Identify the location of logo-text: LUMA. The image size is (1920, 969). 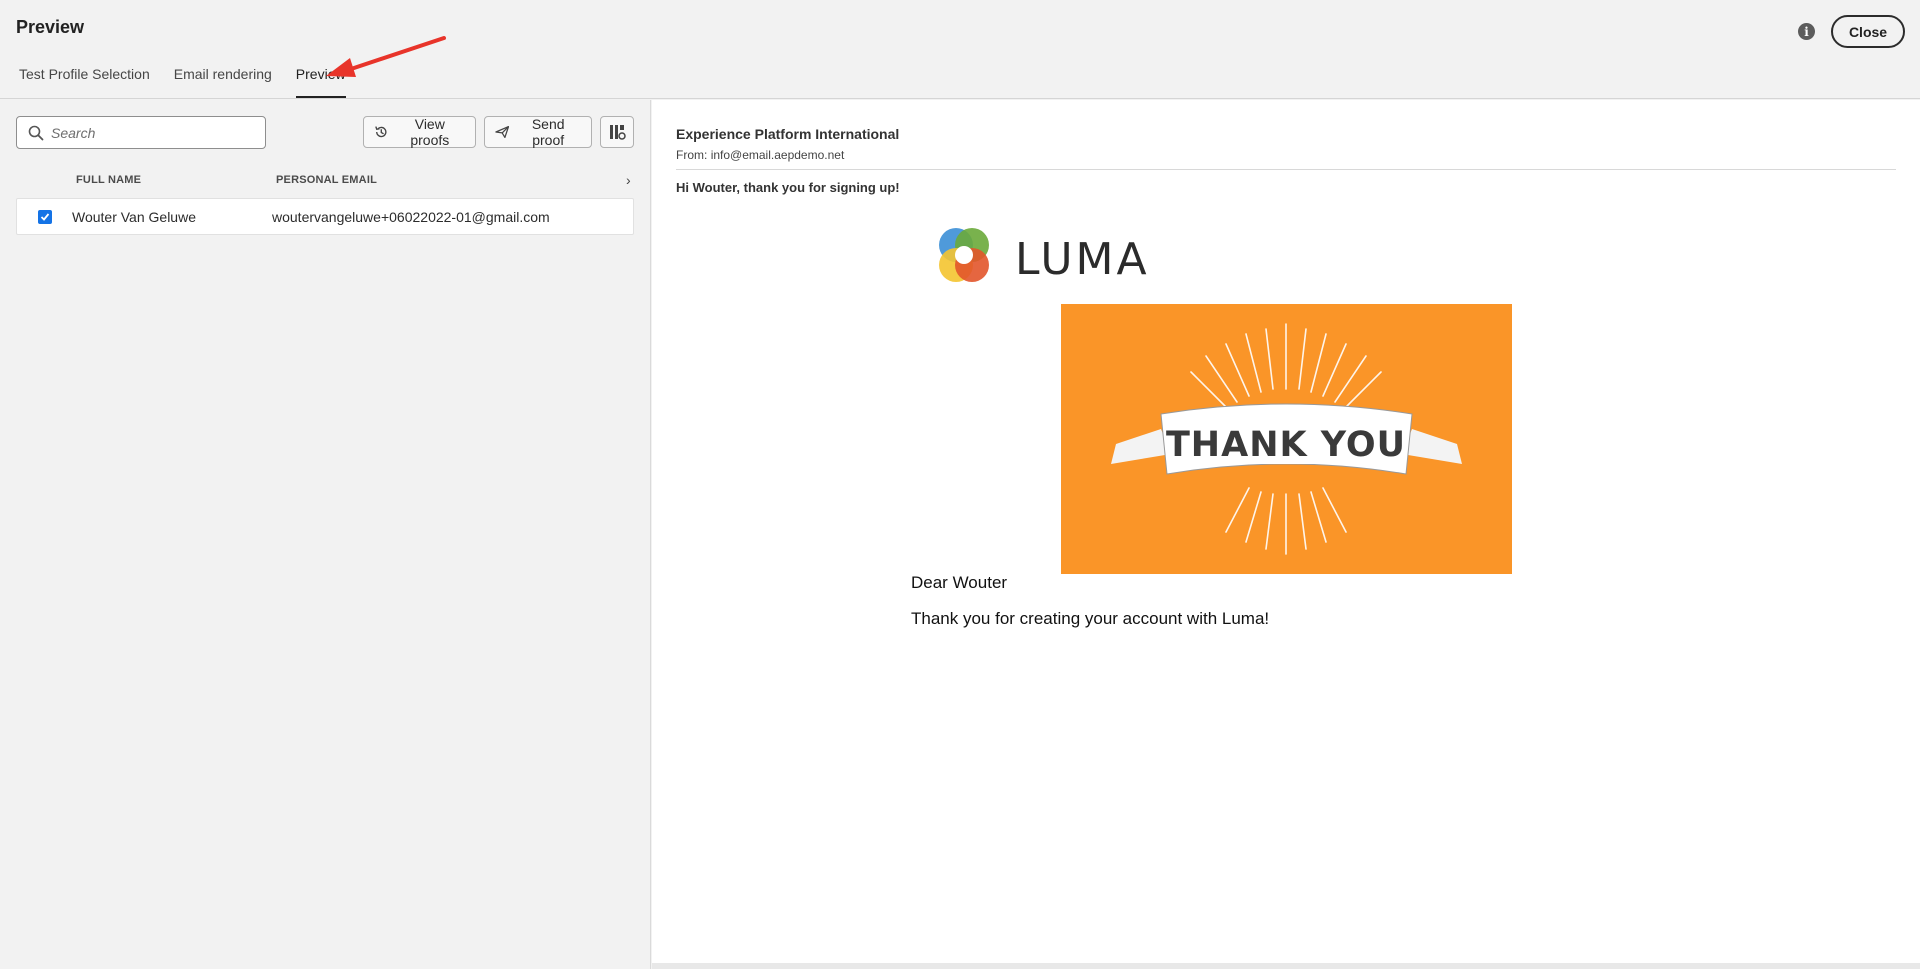
(1082, 259).